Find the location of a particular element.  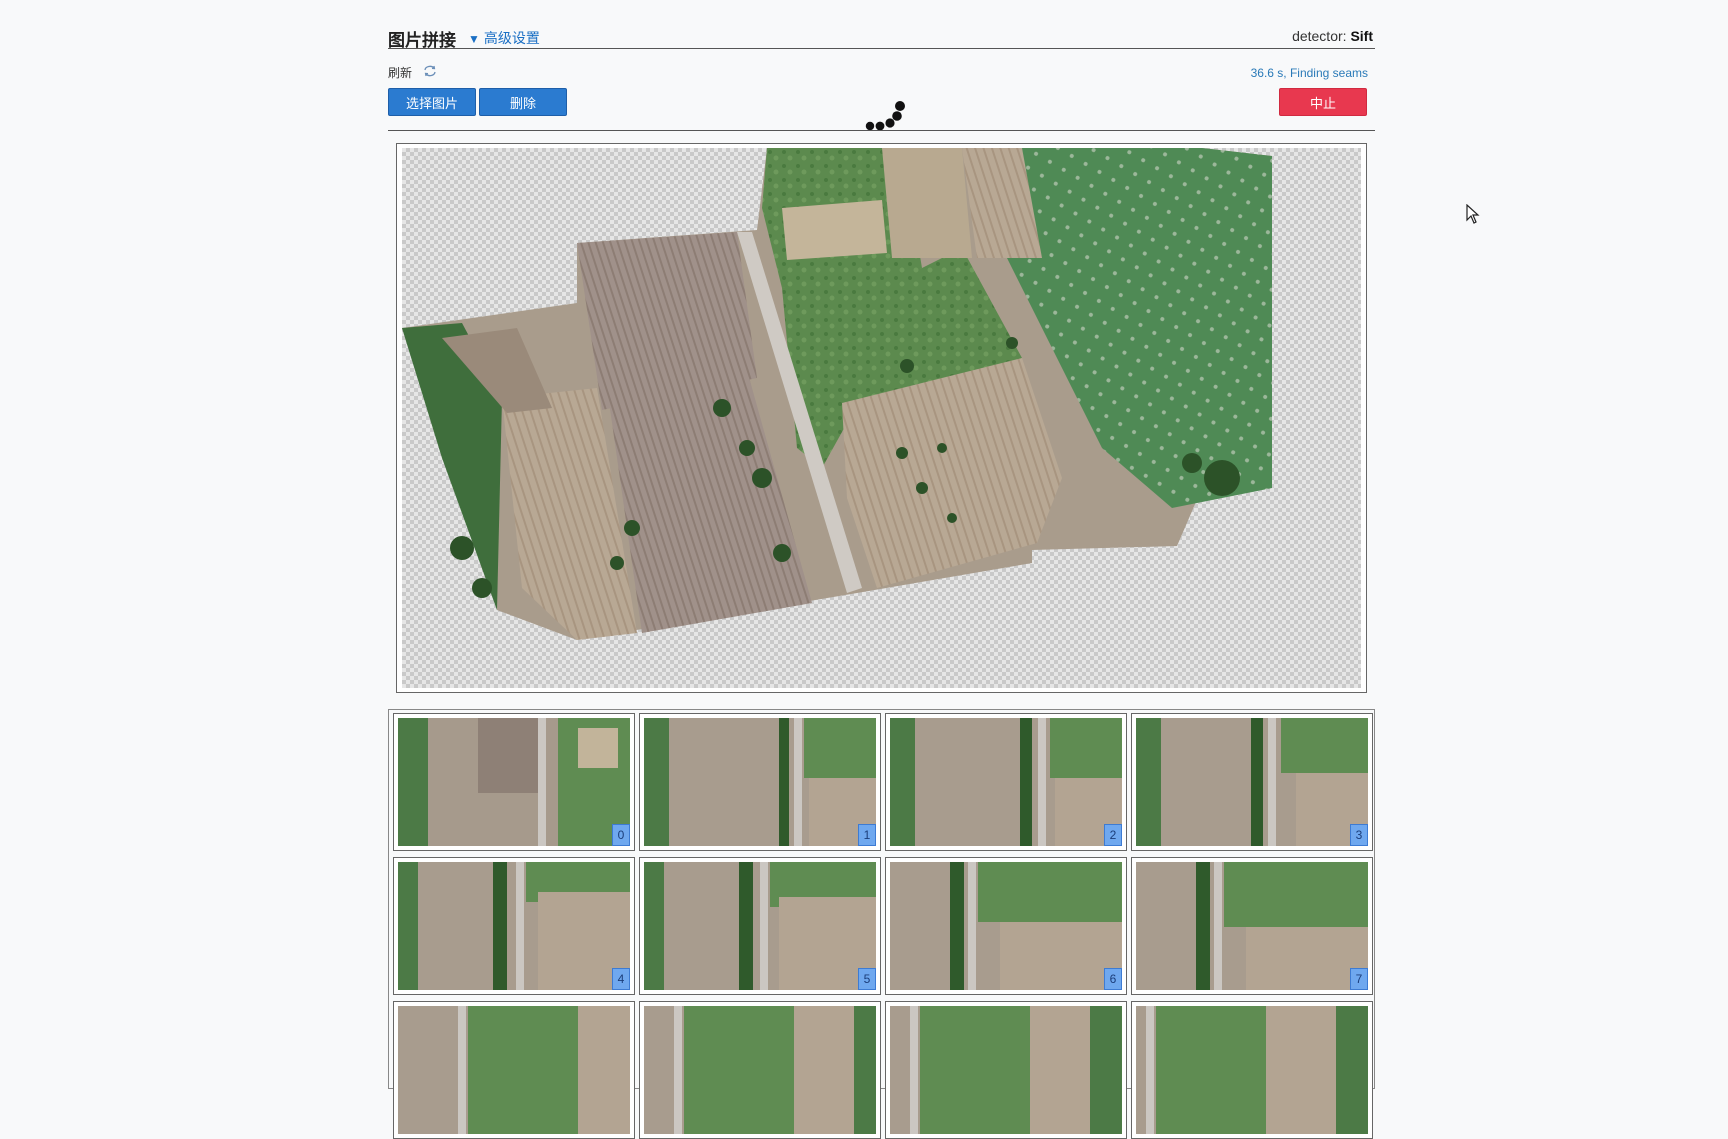

thumbnail-index-badge: 2 is located at coordinates (1113, 835).